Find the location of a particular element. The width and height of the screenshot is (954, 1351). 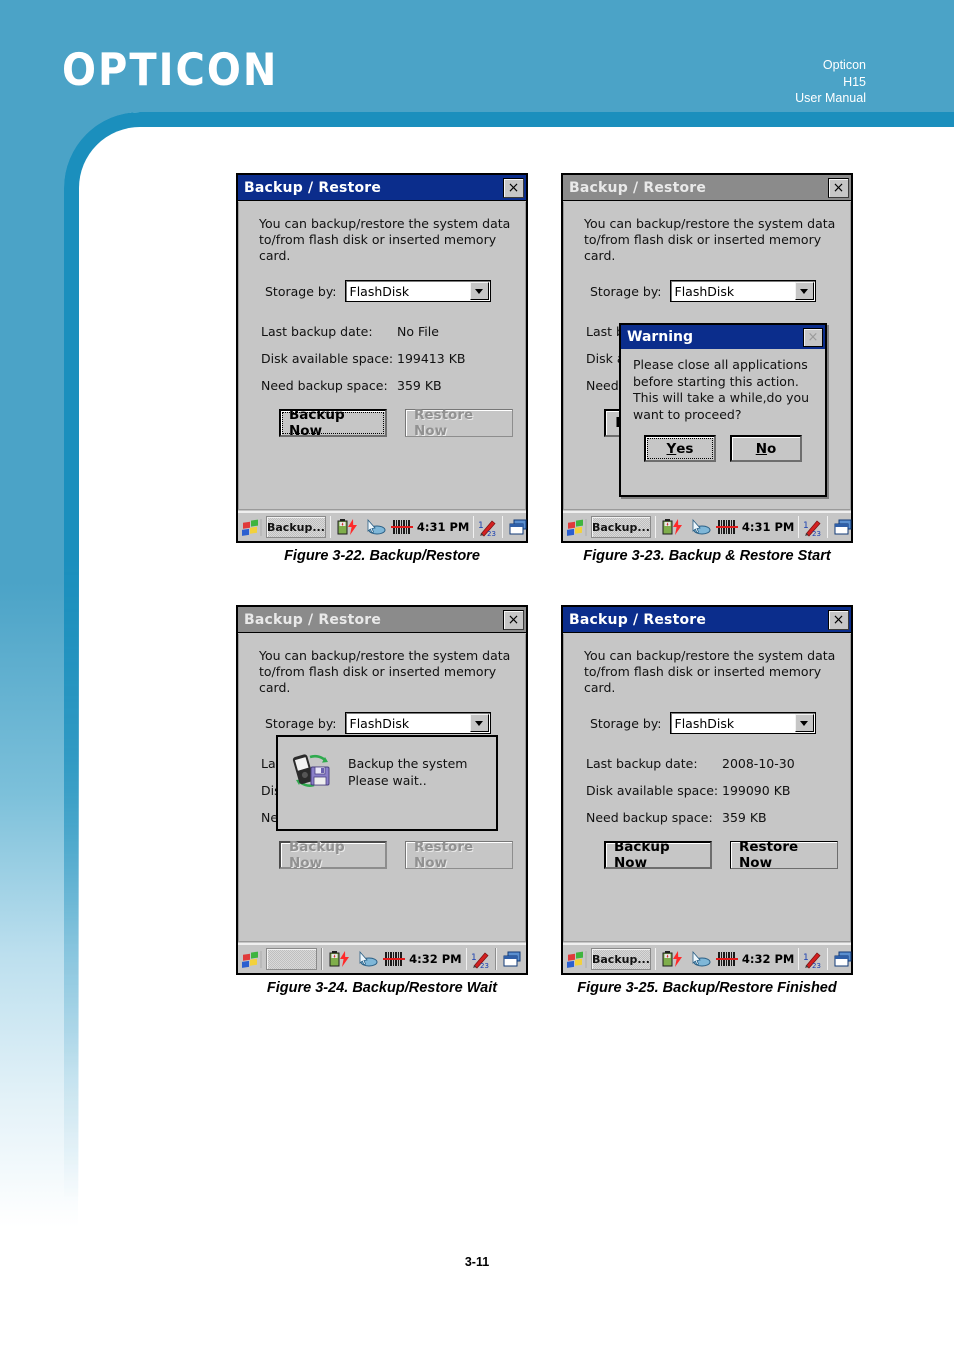

disk-space-label: Disk available space: is located at coordinates (652, 790).